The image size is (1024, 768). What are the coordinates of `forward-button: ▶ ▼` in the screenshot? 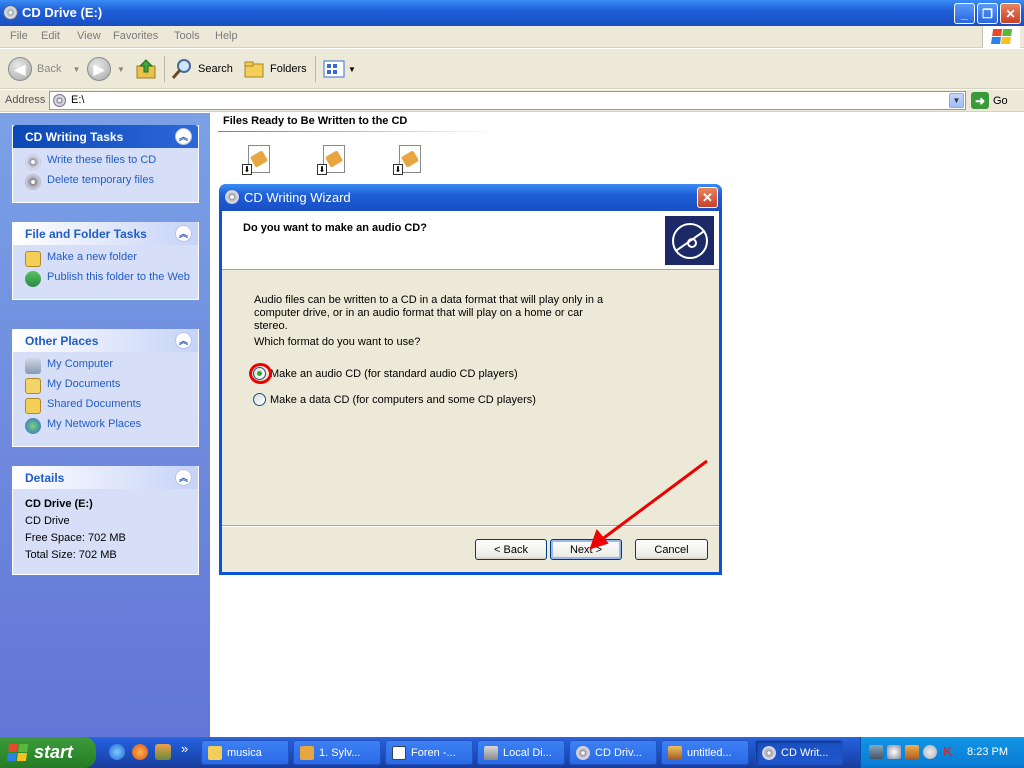 It's located at (106, 69).